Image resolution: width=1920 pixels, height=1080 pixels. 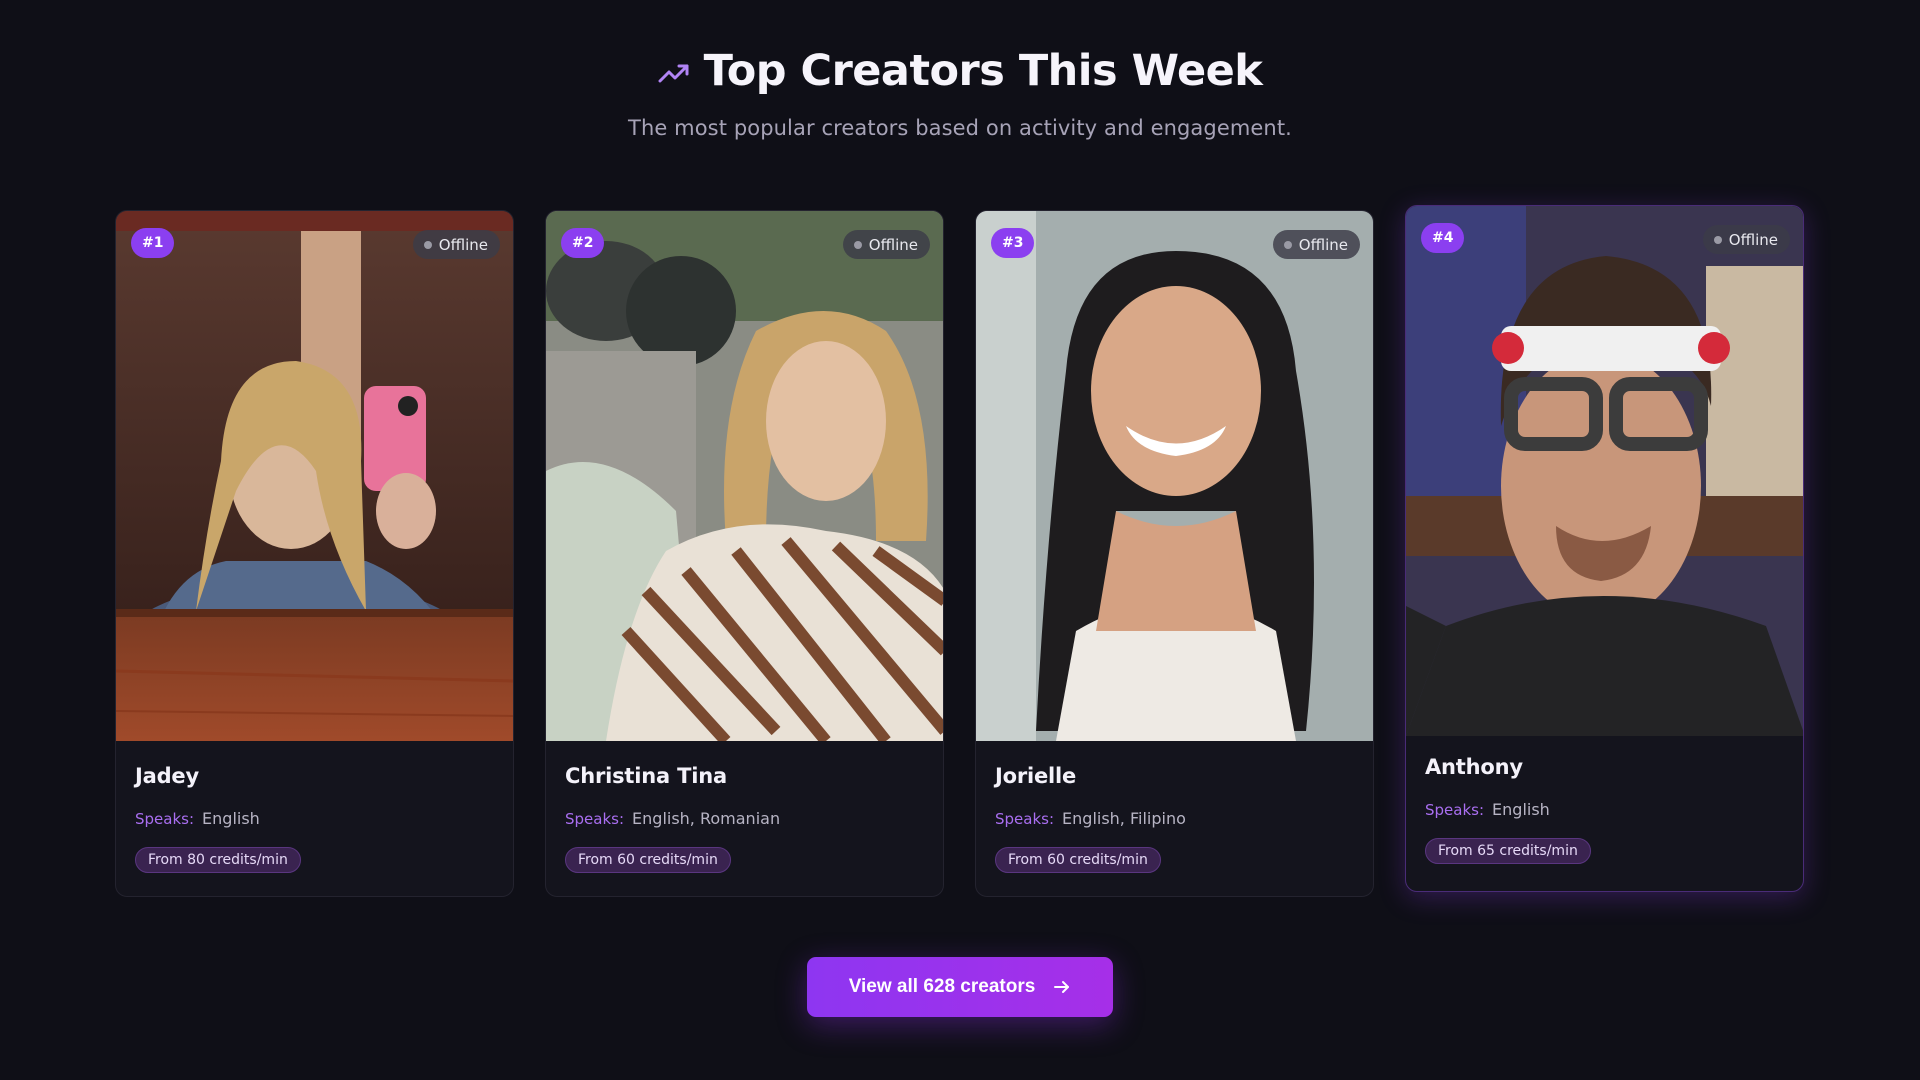 What do you see at coordinates (1124, 818) in the screenshot?
I see `languages-value: English, Filipino` at bounding box center [1124, 818].